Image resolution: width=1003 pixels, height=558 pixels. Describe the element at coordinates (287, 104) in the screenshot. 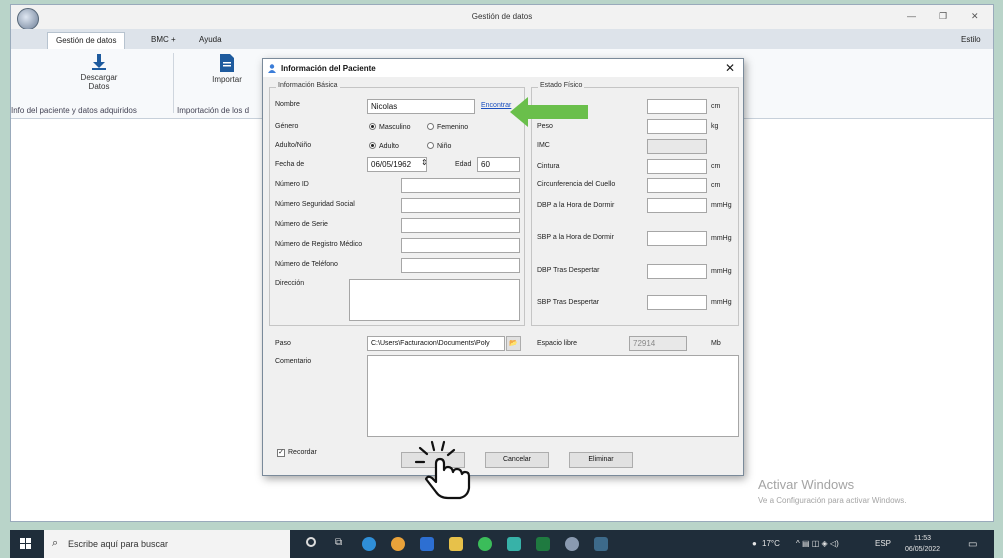

I see `nombre-label: Nombre` at that location.